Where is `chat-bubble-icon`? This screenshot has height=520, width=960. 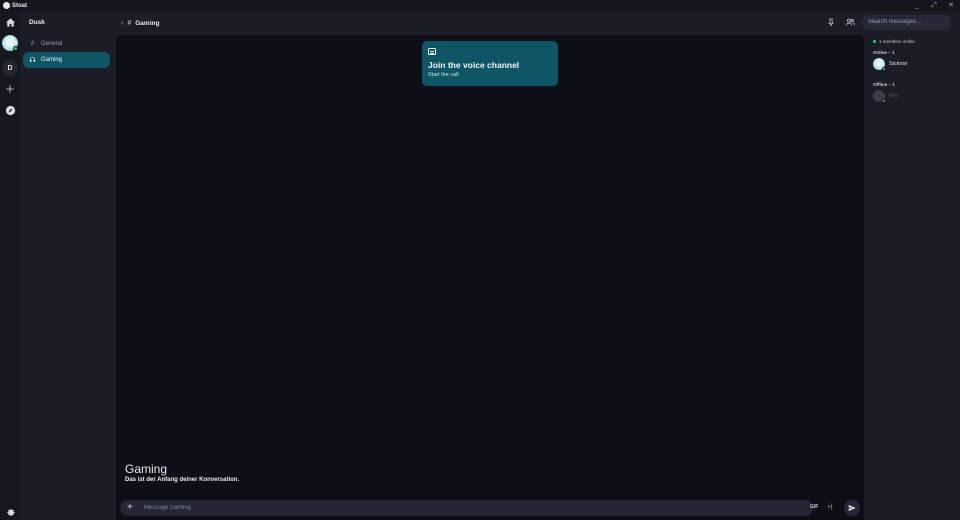 chat-bubble-icon is located at coordinates (432, 51).